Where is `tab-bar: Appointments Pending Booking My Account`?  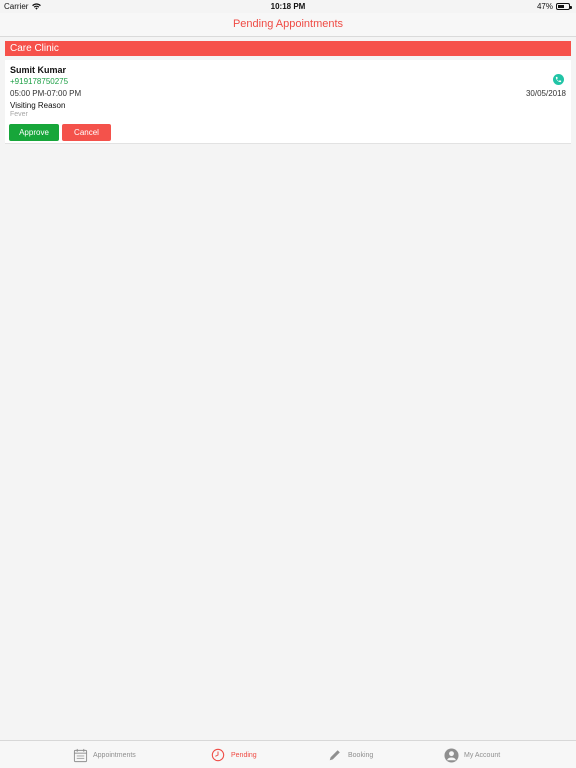 tab-bar: Appointments Pending Booking My Account is located at coordinates (288, 754).